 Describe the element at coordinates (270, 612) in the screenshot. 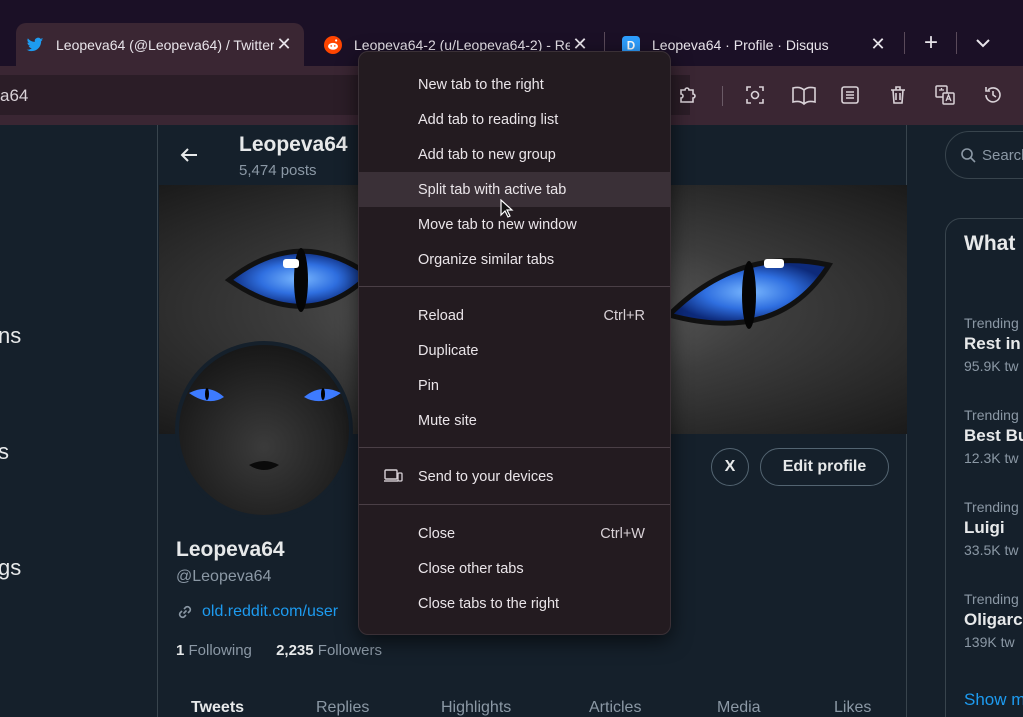

I see `profile-link-text: old.reddit.com/user` at that location.